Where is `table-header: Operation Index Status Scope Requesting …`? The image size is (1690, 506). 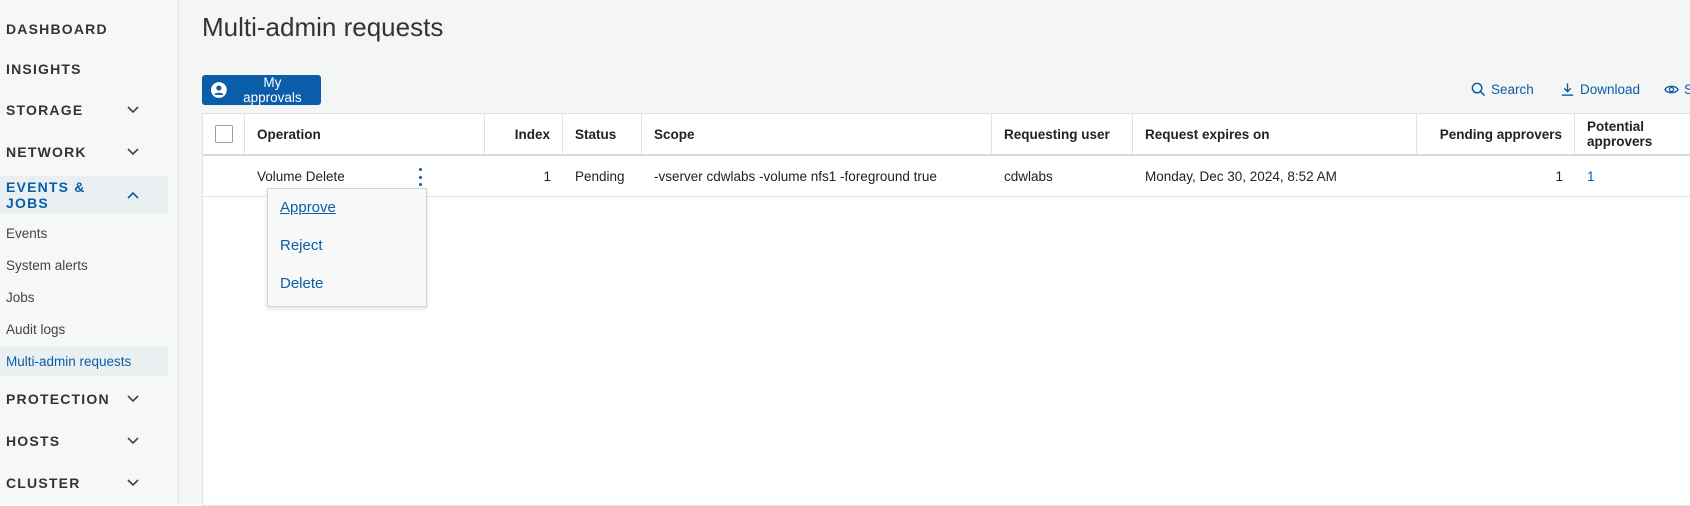
table-header: Operation Index Status Scope Requesting … is located at coordinates (946, 135).